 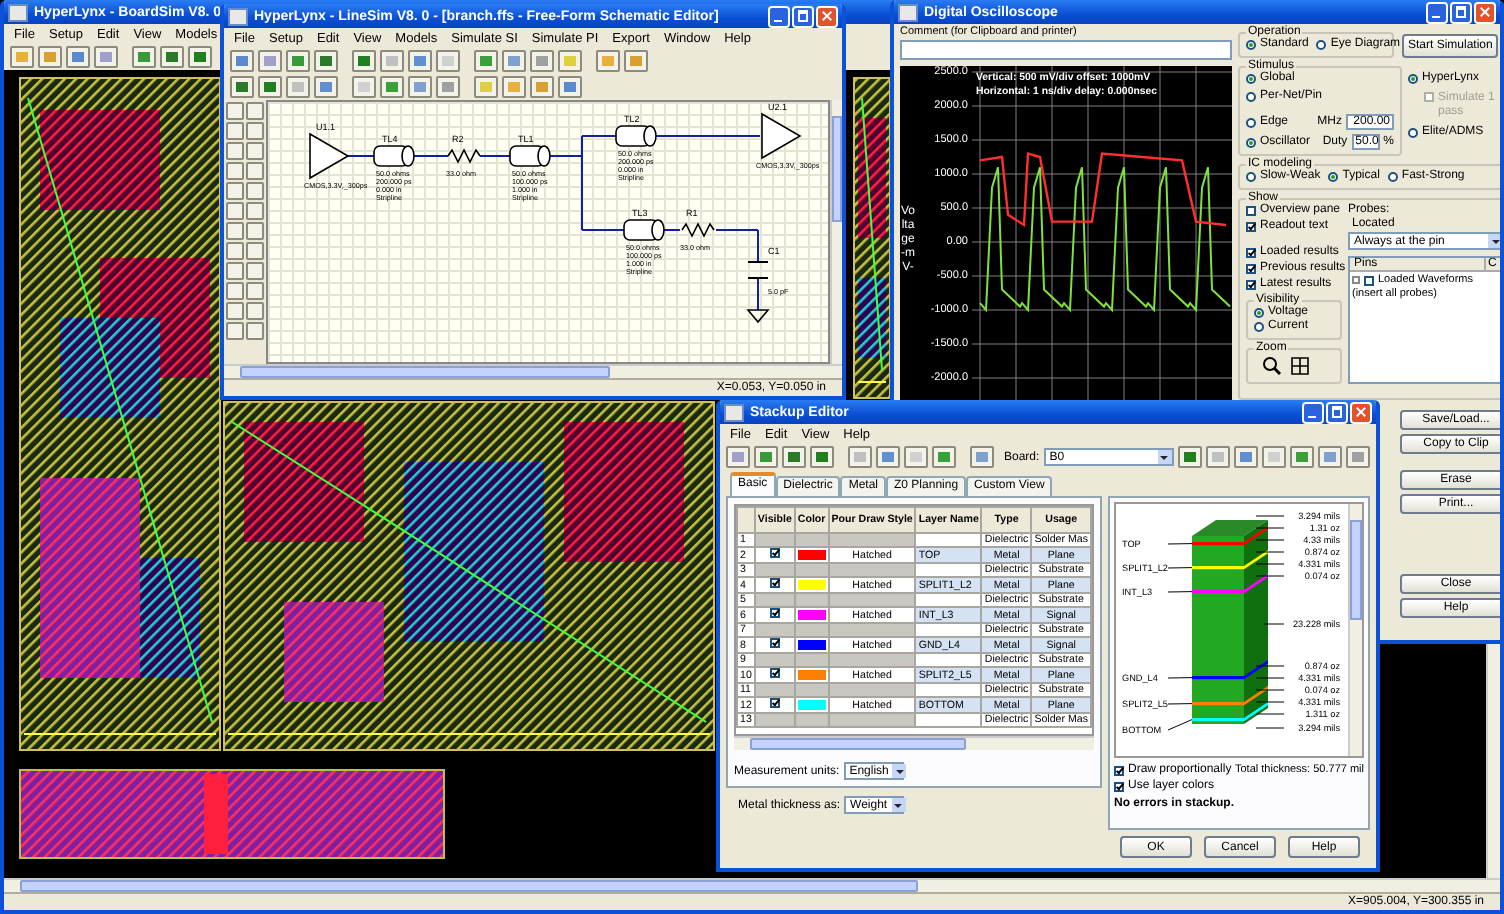 I want to click on driver-symbol, so click(x=329, y=156).